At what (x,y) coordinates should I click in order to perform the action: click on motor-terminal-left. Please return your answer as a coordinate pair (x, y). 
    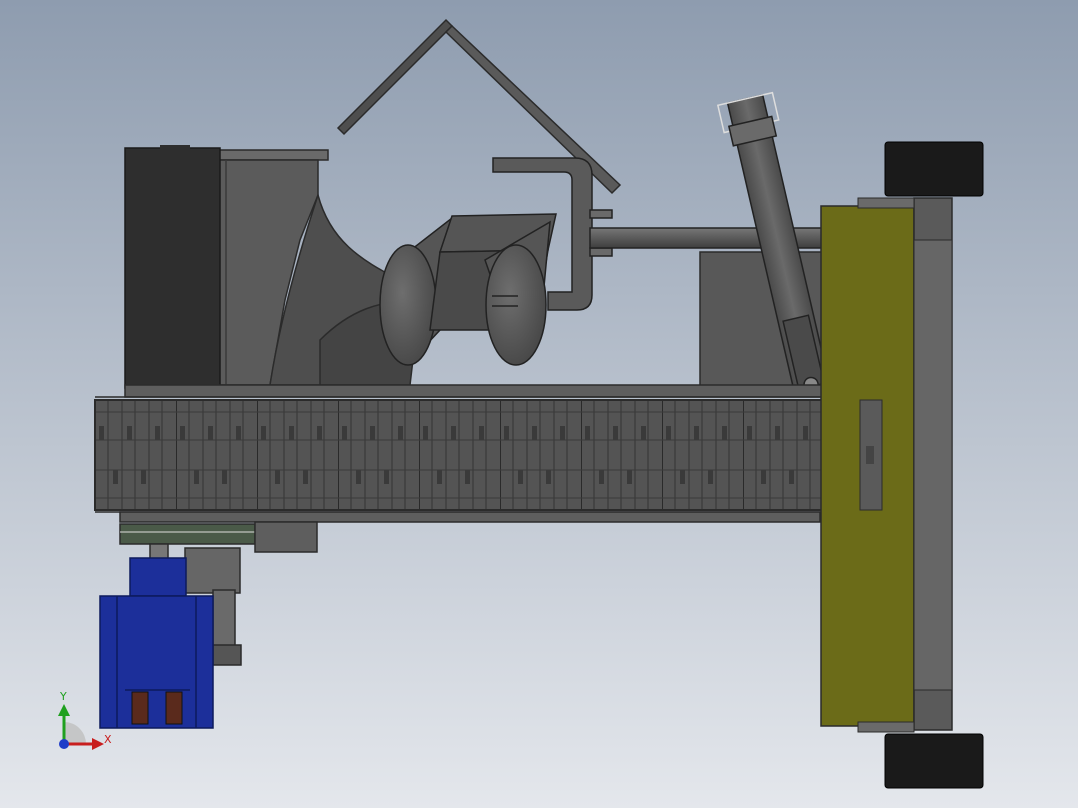
    Looking at the image, I should click on (140, 708).